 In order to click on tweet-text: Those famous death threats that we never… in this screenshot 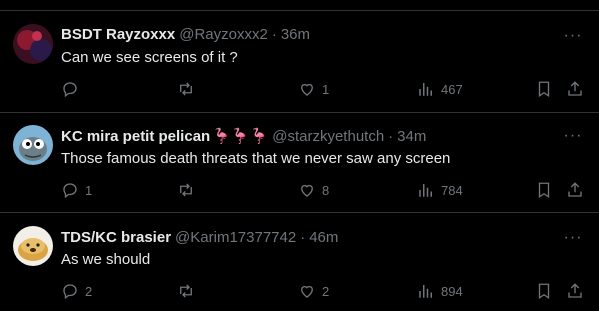, I will do `click(256, 158)`.